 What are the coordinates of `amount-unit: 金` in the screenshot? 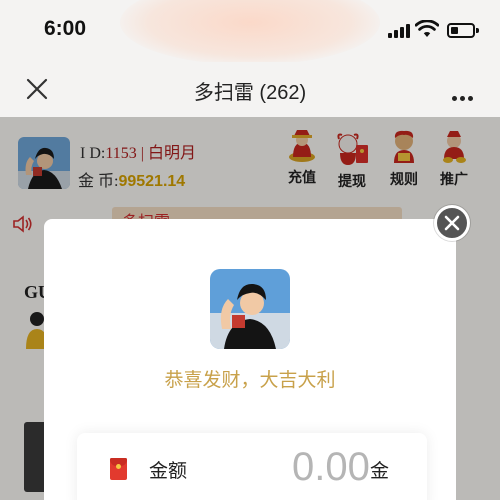 It's located at (380, 471).